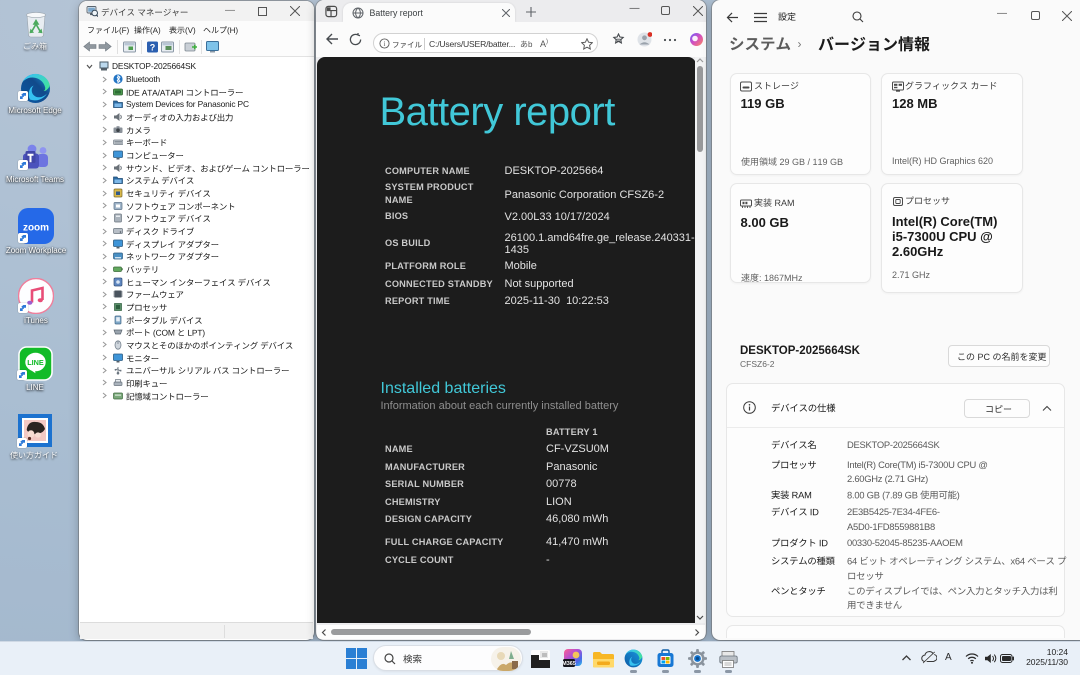  Describe the element at coordinates (385, 43) in the screenshot. I see `svg-text: i` at that location.